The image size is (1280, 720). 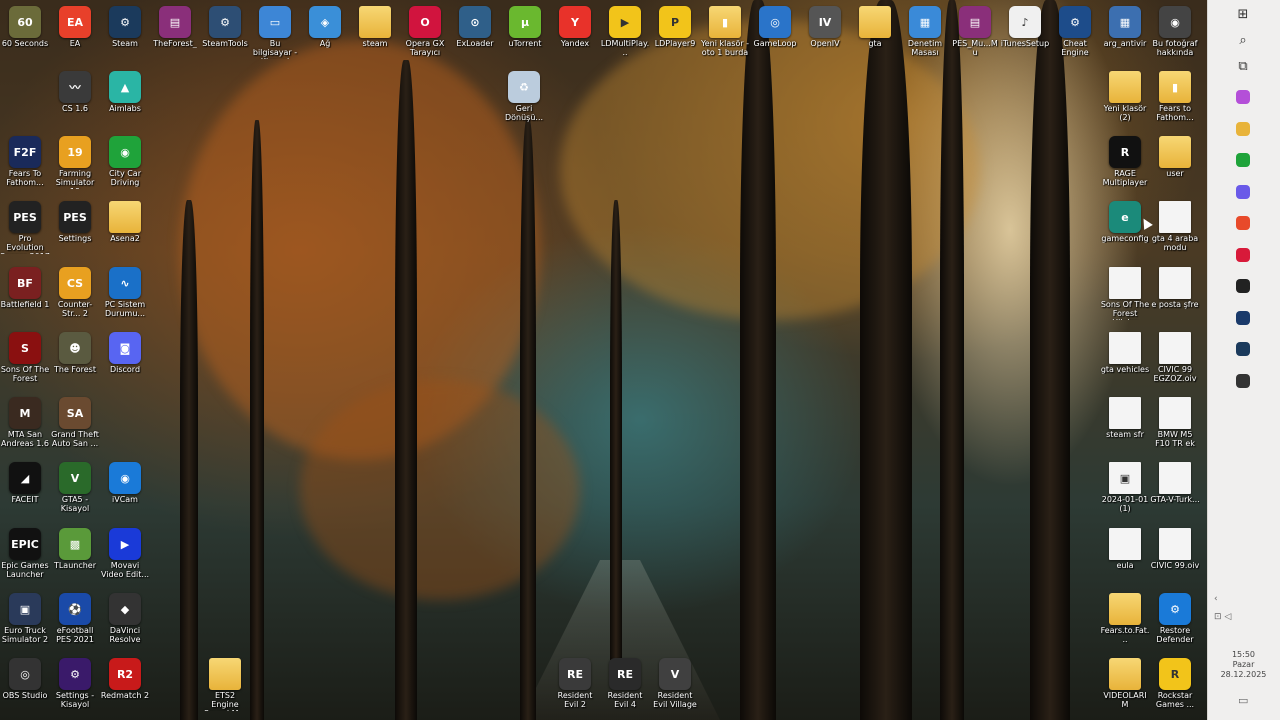 I want to click on desktop-icon: ⚙ Steam, so click(x=125, y=24).